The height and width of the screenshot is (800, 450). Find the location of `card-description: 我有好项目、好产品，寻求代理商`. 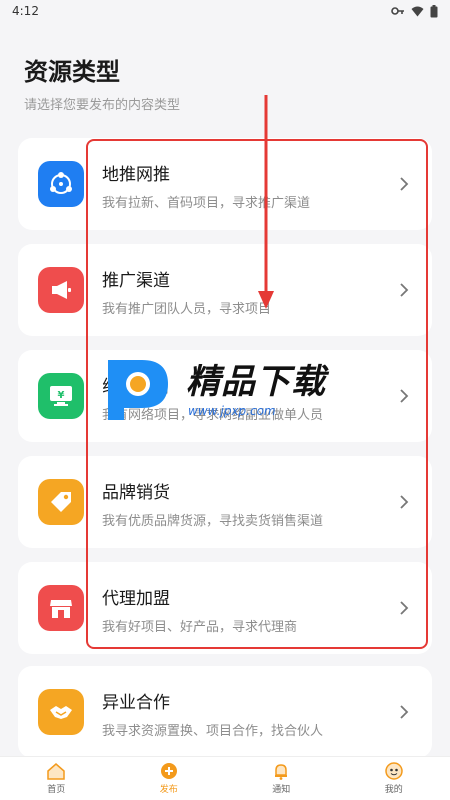

card-description: 我有好项目、好产品，寻求代理商 is located at coordinates (200, 627).